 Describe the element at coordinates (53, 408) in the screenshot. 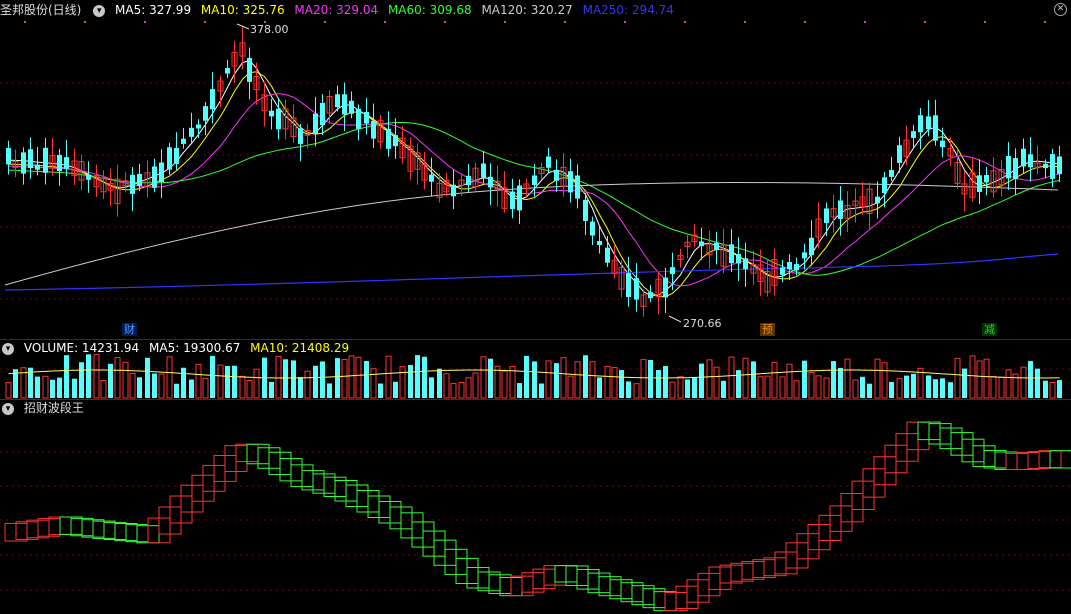

I see `indicator-title: 招财波段王` at that location.